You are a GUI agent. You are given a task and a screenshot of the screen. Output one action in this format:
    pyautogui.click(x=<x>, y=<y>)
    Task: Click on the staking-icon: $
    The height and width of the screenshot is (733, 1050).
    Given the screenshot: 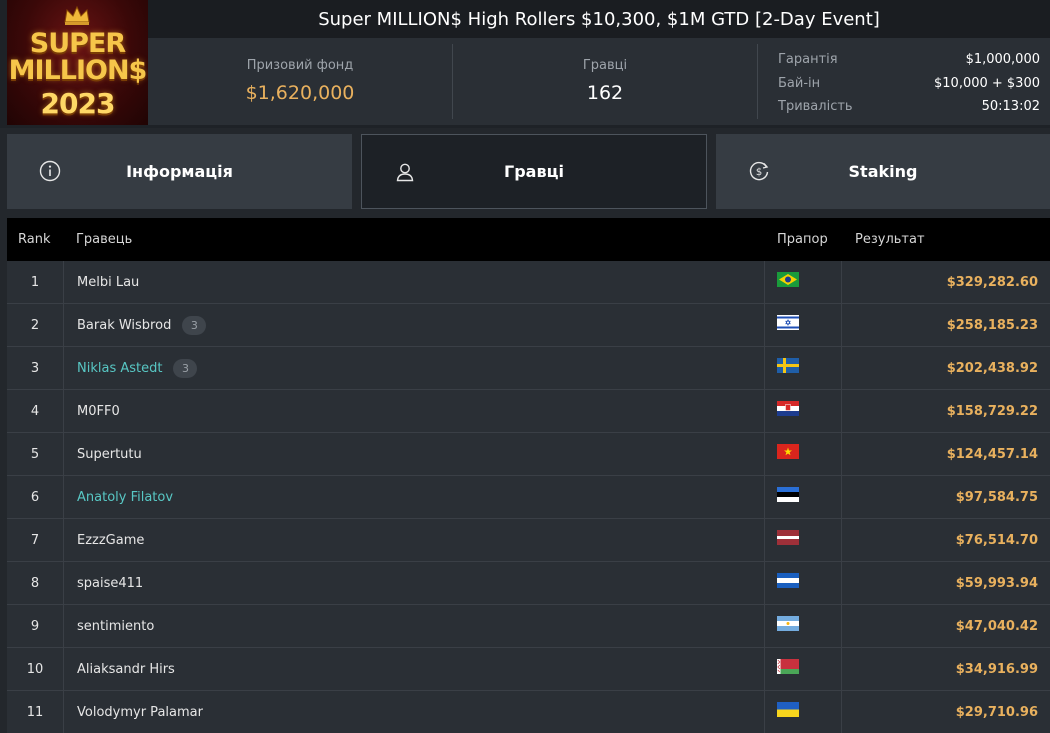 What is the action you would take?
    pyautogui.click(x=759, y=171)
    